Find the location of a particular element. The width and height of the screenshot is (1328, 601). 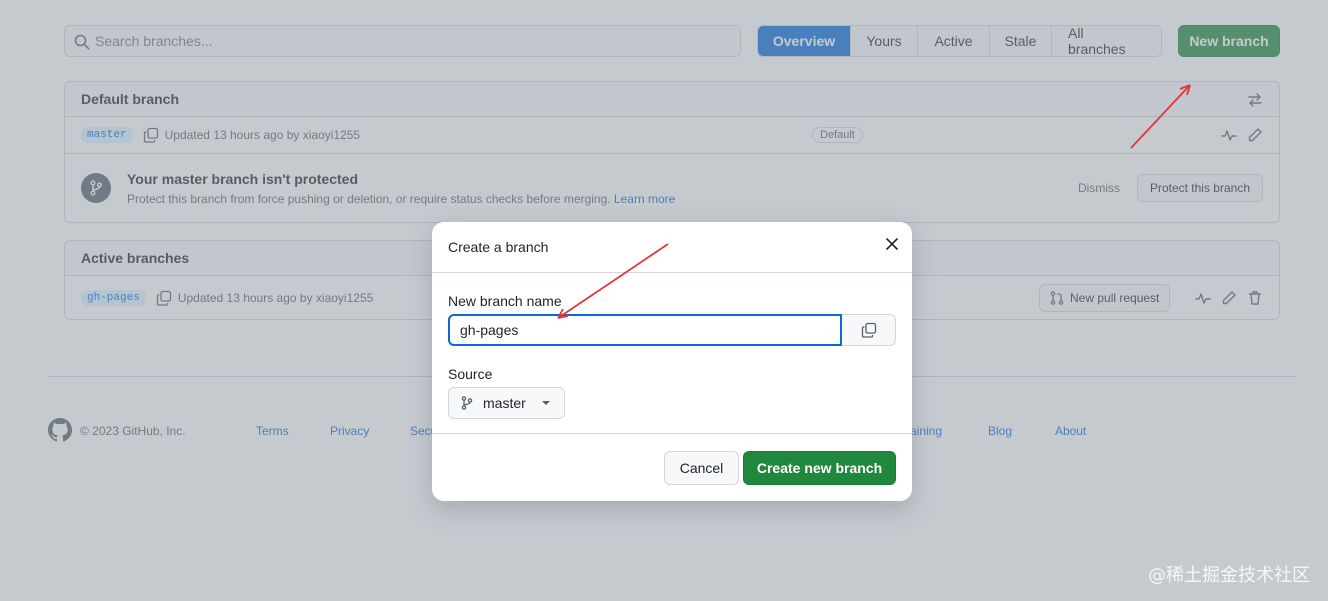

branch-name-input is located at coordinates (645, 330).